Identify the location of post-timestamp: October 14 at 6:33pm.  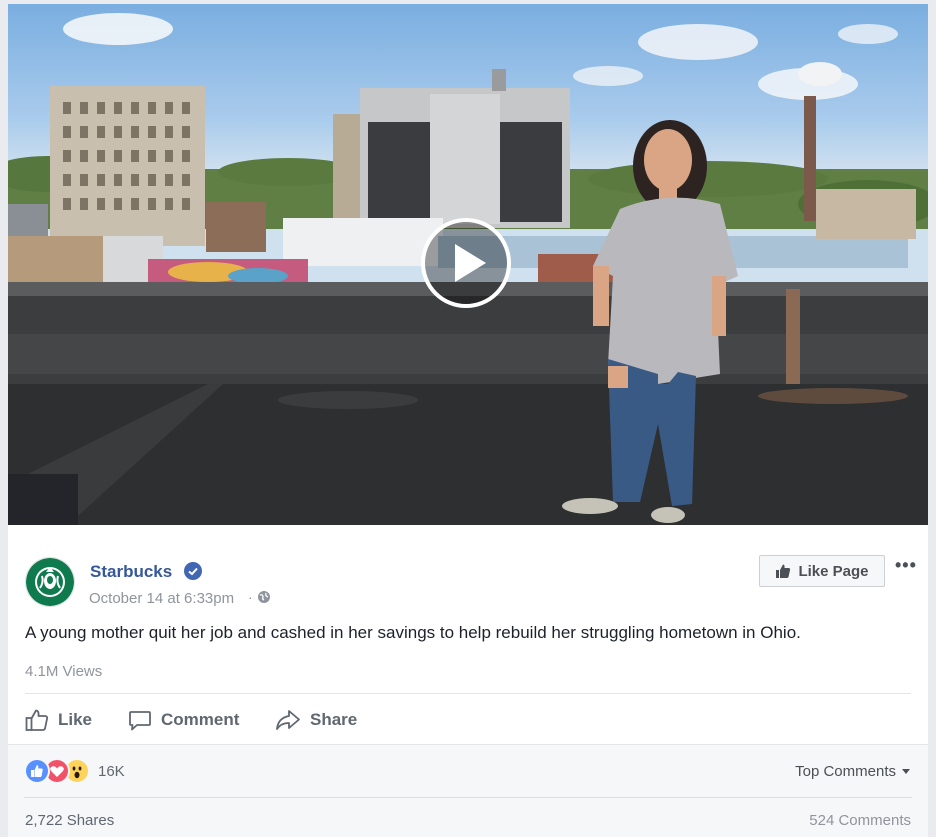
(161, 598).